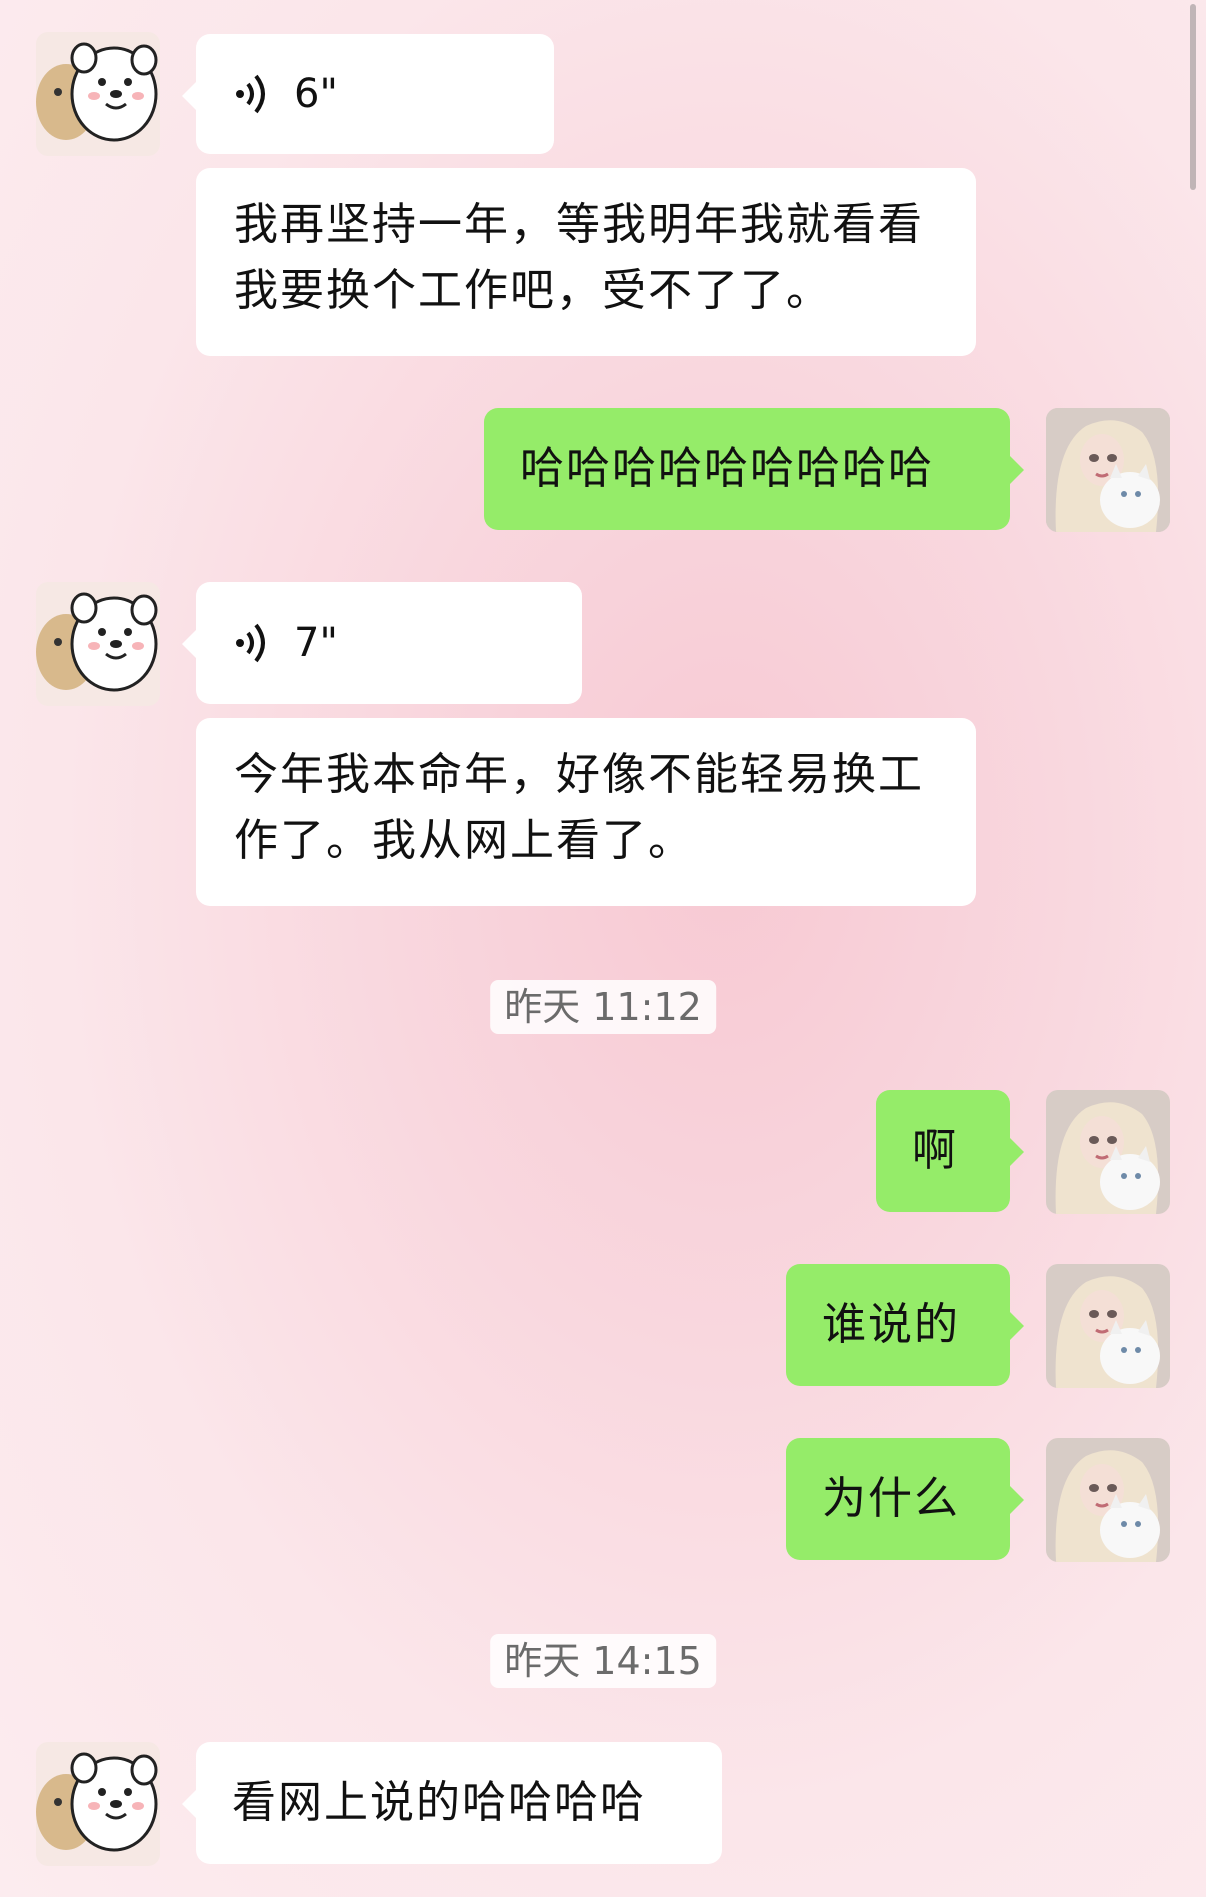 The height and width of the screenshot is (1897, 1206). Describe the element at coordinates (368, 94) in the screenshot. I see `voice-message-bubble: 6"` at that location.